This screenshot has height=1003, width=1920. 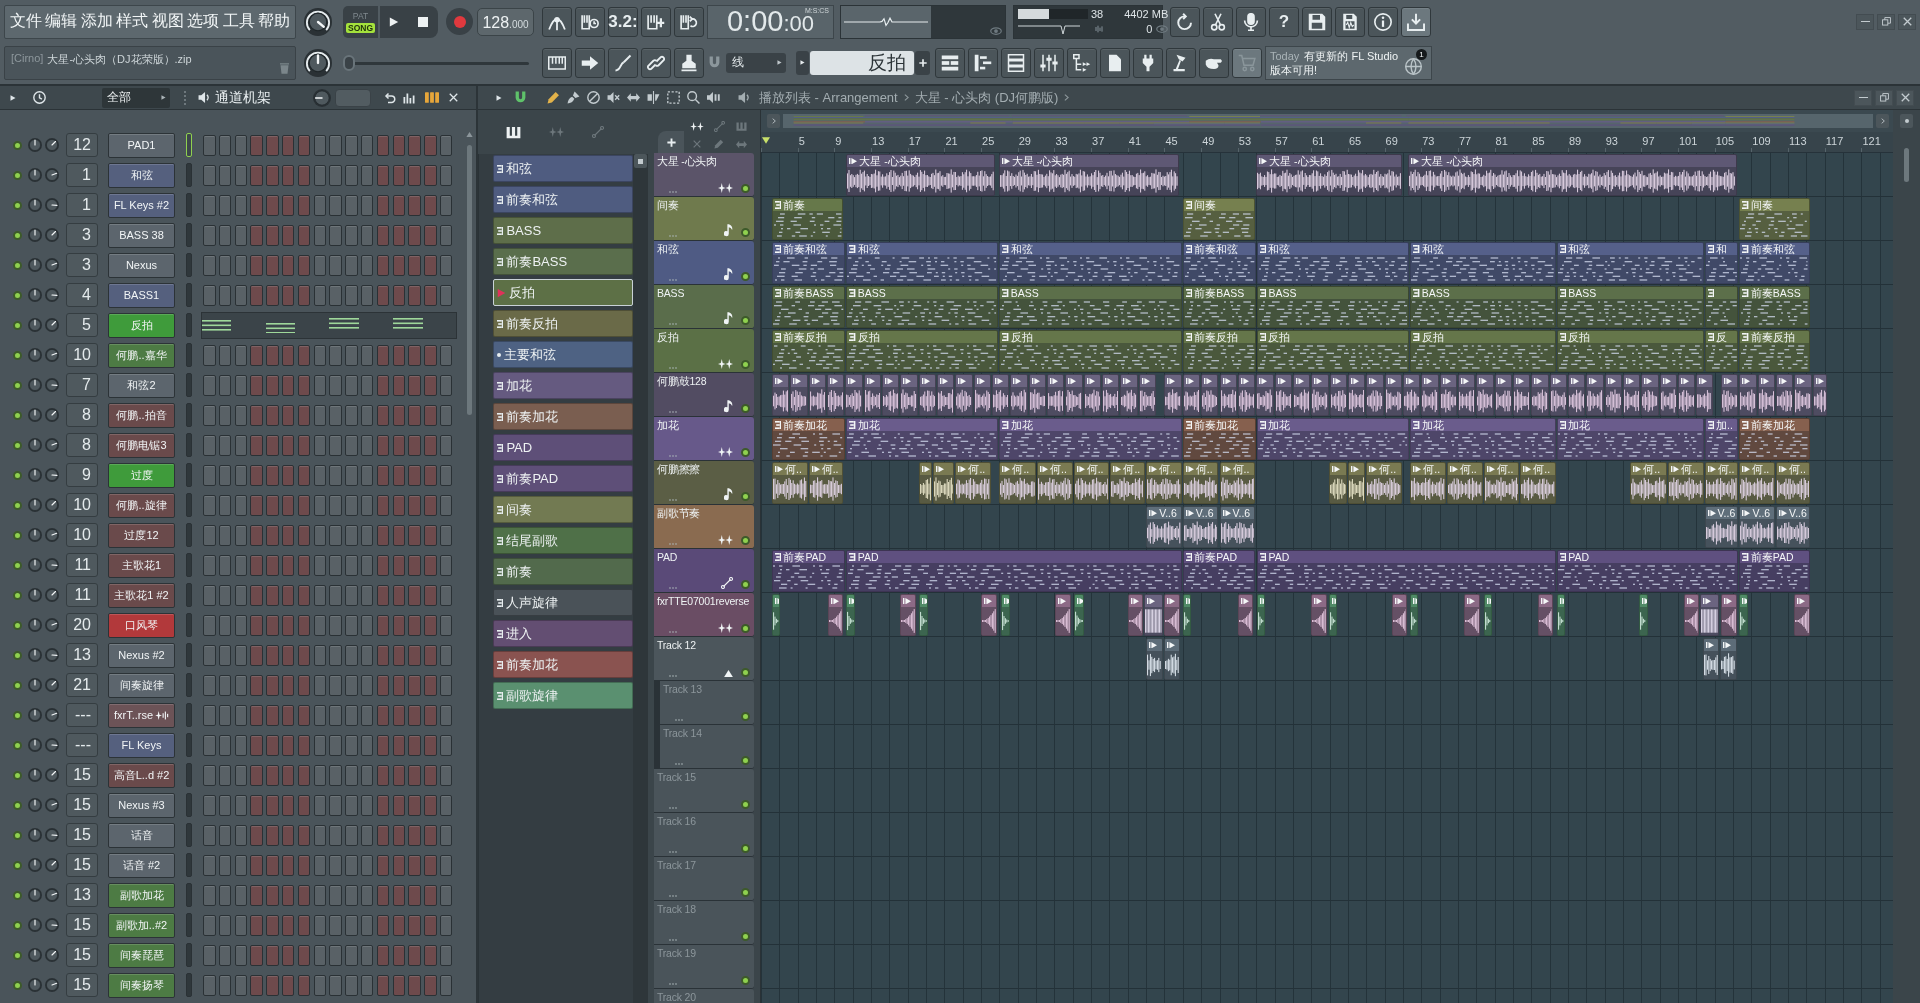 What do you see at coordinates (1355, 141) in the screenshot?
I see `bar-number: 65` at bounding box center [1355, 141].